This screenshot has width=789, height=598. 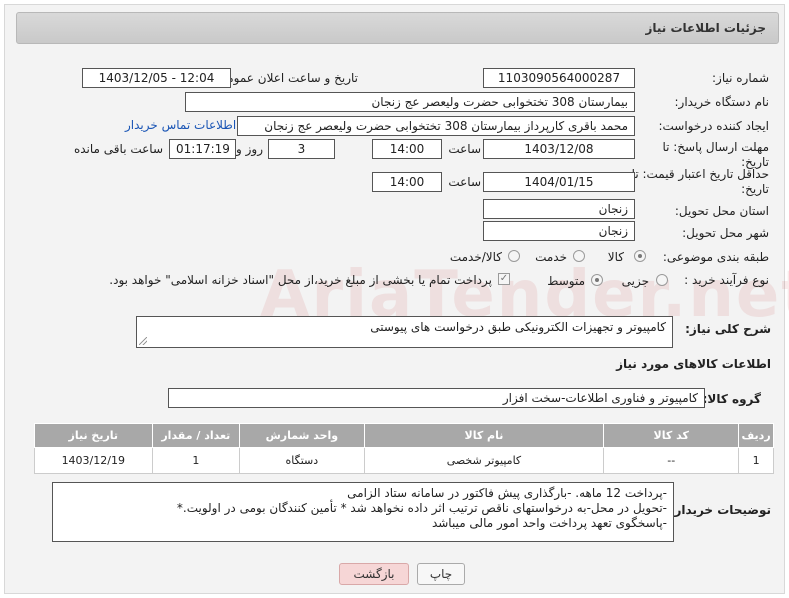 I want to click on buyer-contact-link: اطلاعات تماس خریدار, so click(x=180, y=125).